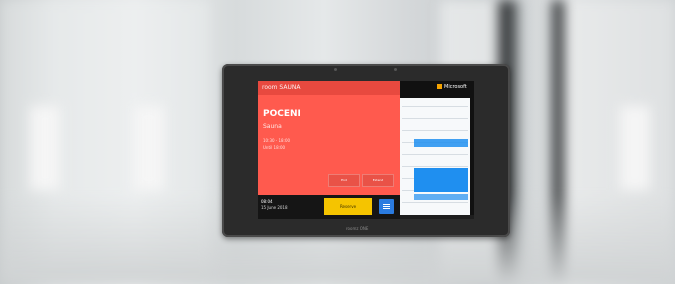 The height and width of the screenshot is (284, 675). What do you see at coordinates (267, 201) in the screenshot?
I see `clock: 08:04` at bounding box center [267, 201].